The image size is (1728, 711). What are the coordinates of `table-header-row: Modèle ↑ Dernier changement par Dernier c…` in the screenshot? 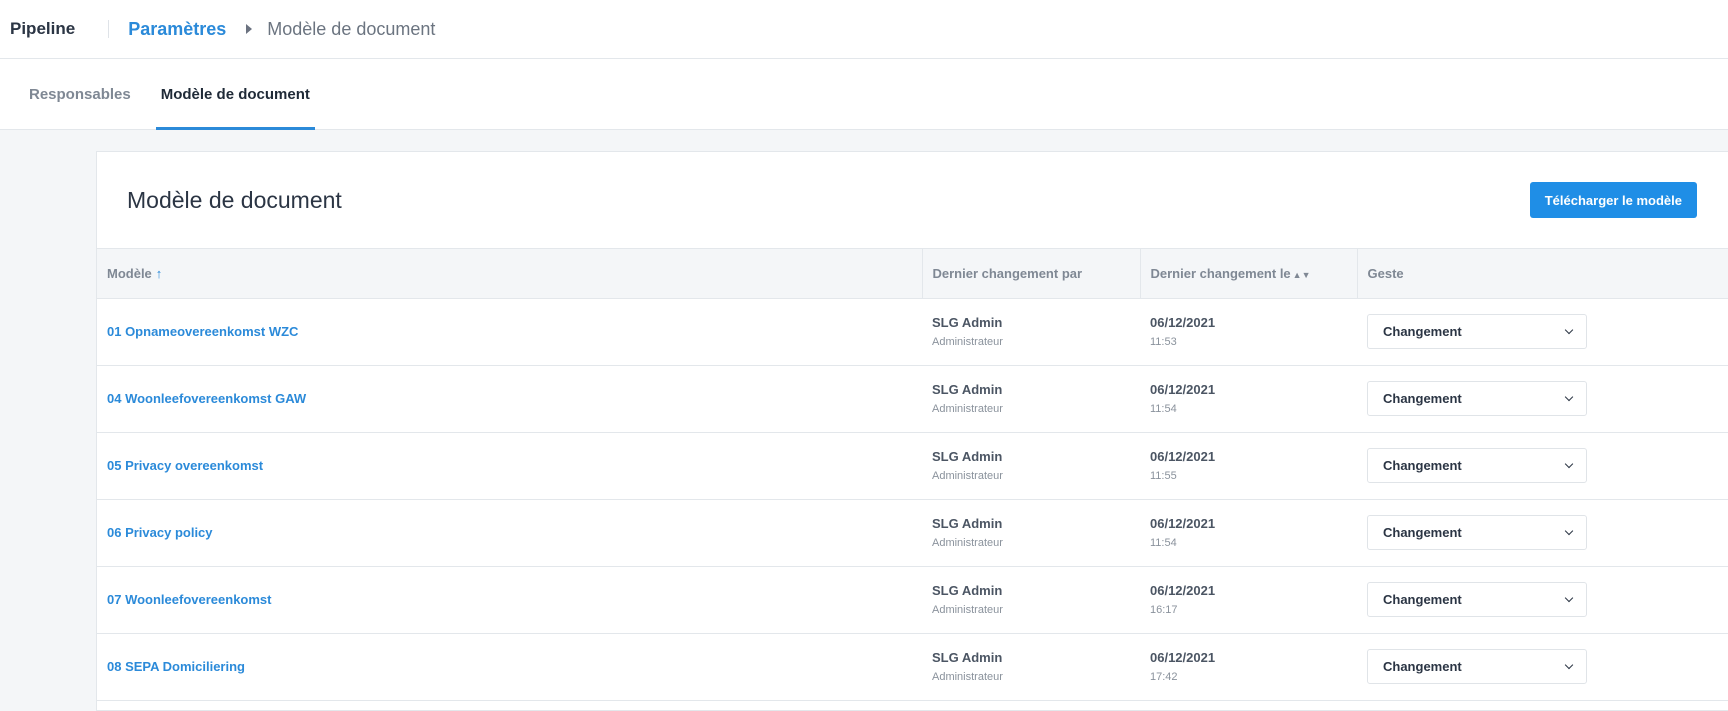 It's located at (912, 274).